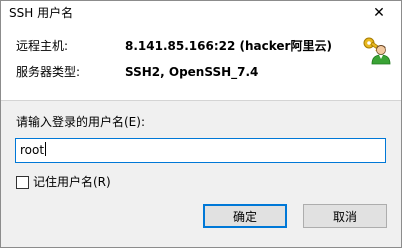 The height and width of the screenshot is (248, 402). What do you see at coordinates (228, 46) in the screenshot?
I see `remote-host-value: 8.141.85.166:22 (hacker阿里云)` at bounding box center [228, 46].